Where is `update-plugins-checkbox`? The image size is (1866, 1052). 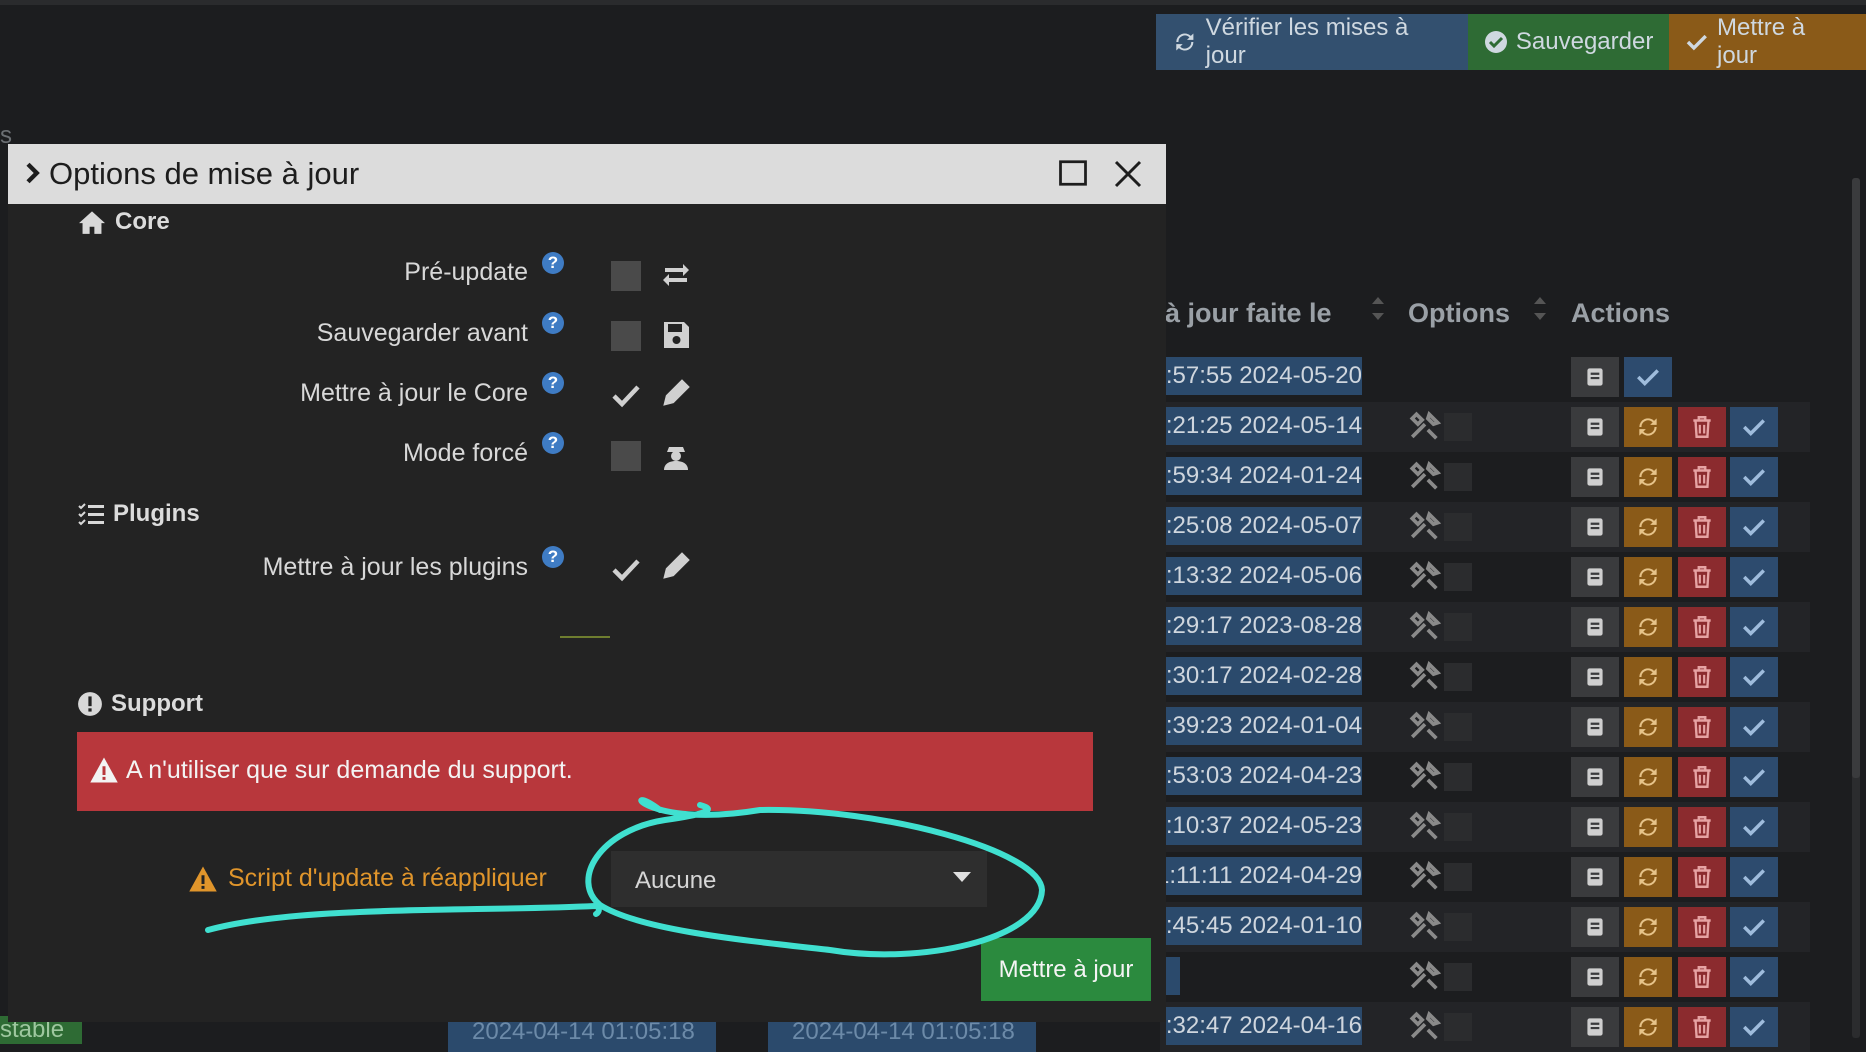 update-plugins-checkbox is located at coordinates (626, 570).